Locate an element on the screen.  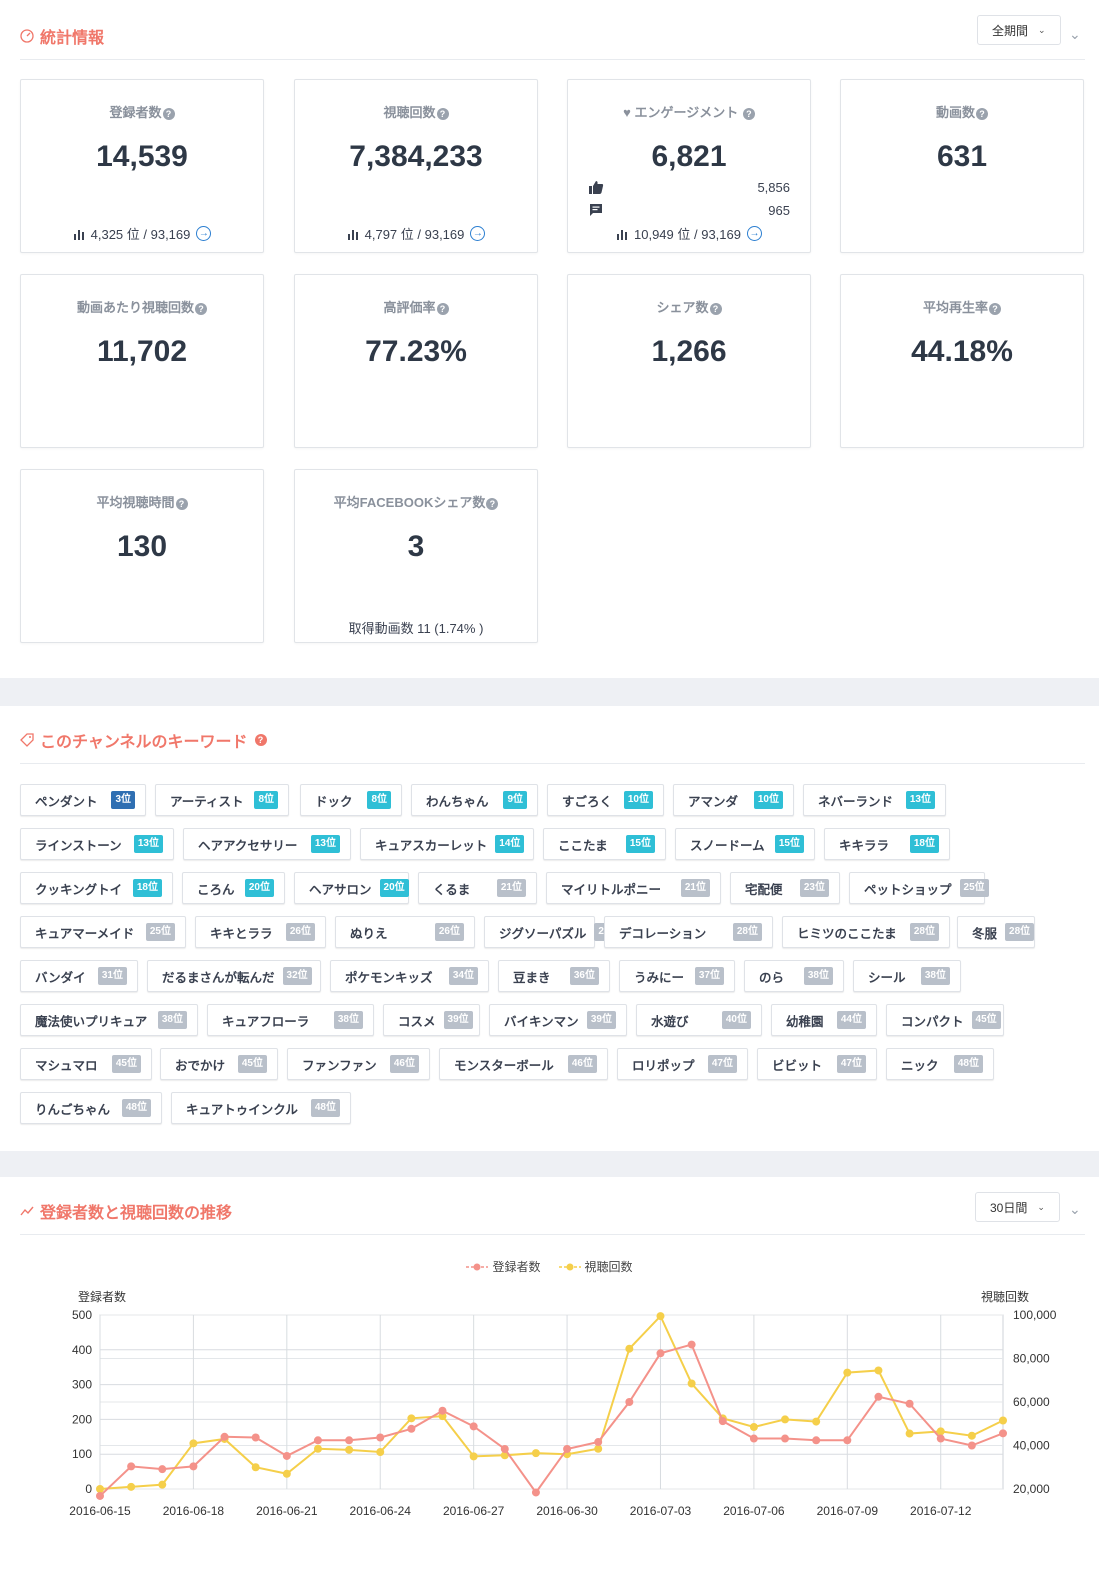
keyword-rank-badge: 46位 is located at coordinates (582, 1064).